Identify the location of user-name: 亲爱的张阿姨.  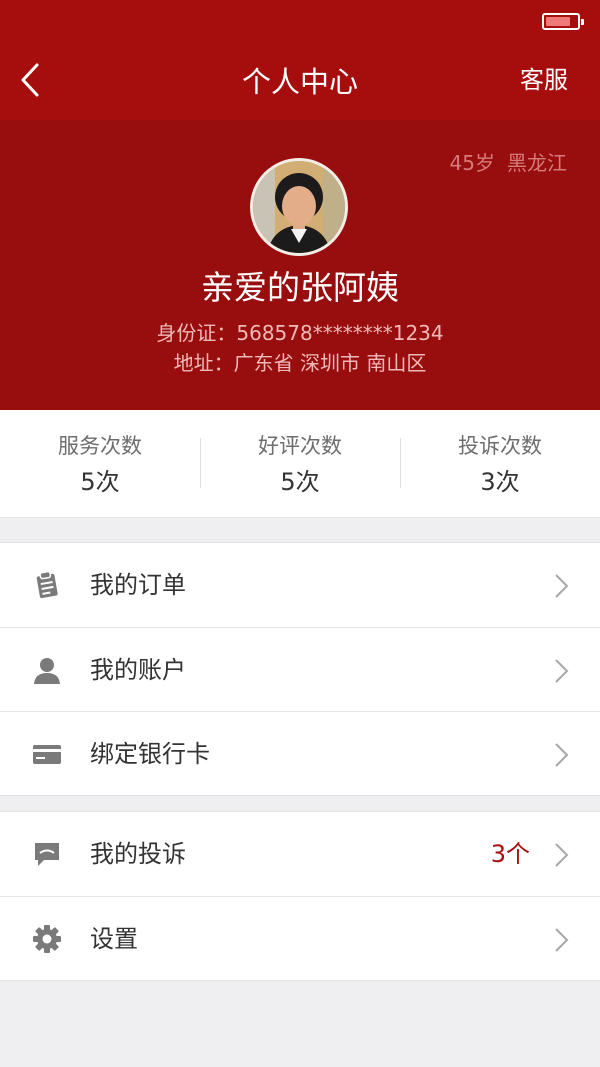
(300, 287).